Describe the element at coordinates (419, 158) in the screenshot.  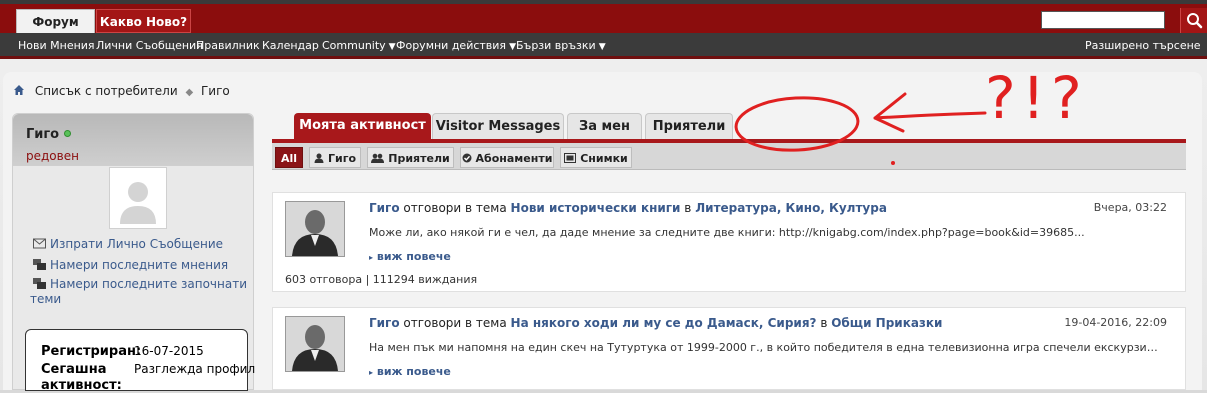
I see `filter-friends-label: Приятели` at that location.